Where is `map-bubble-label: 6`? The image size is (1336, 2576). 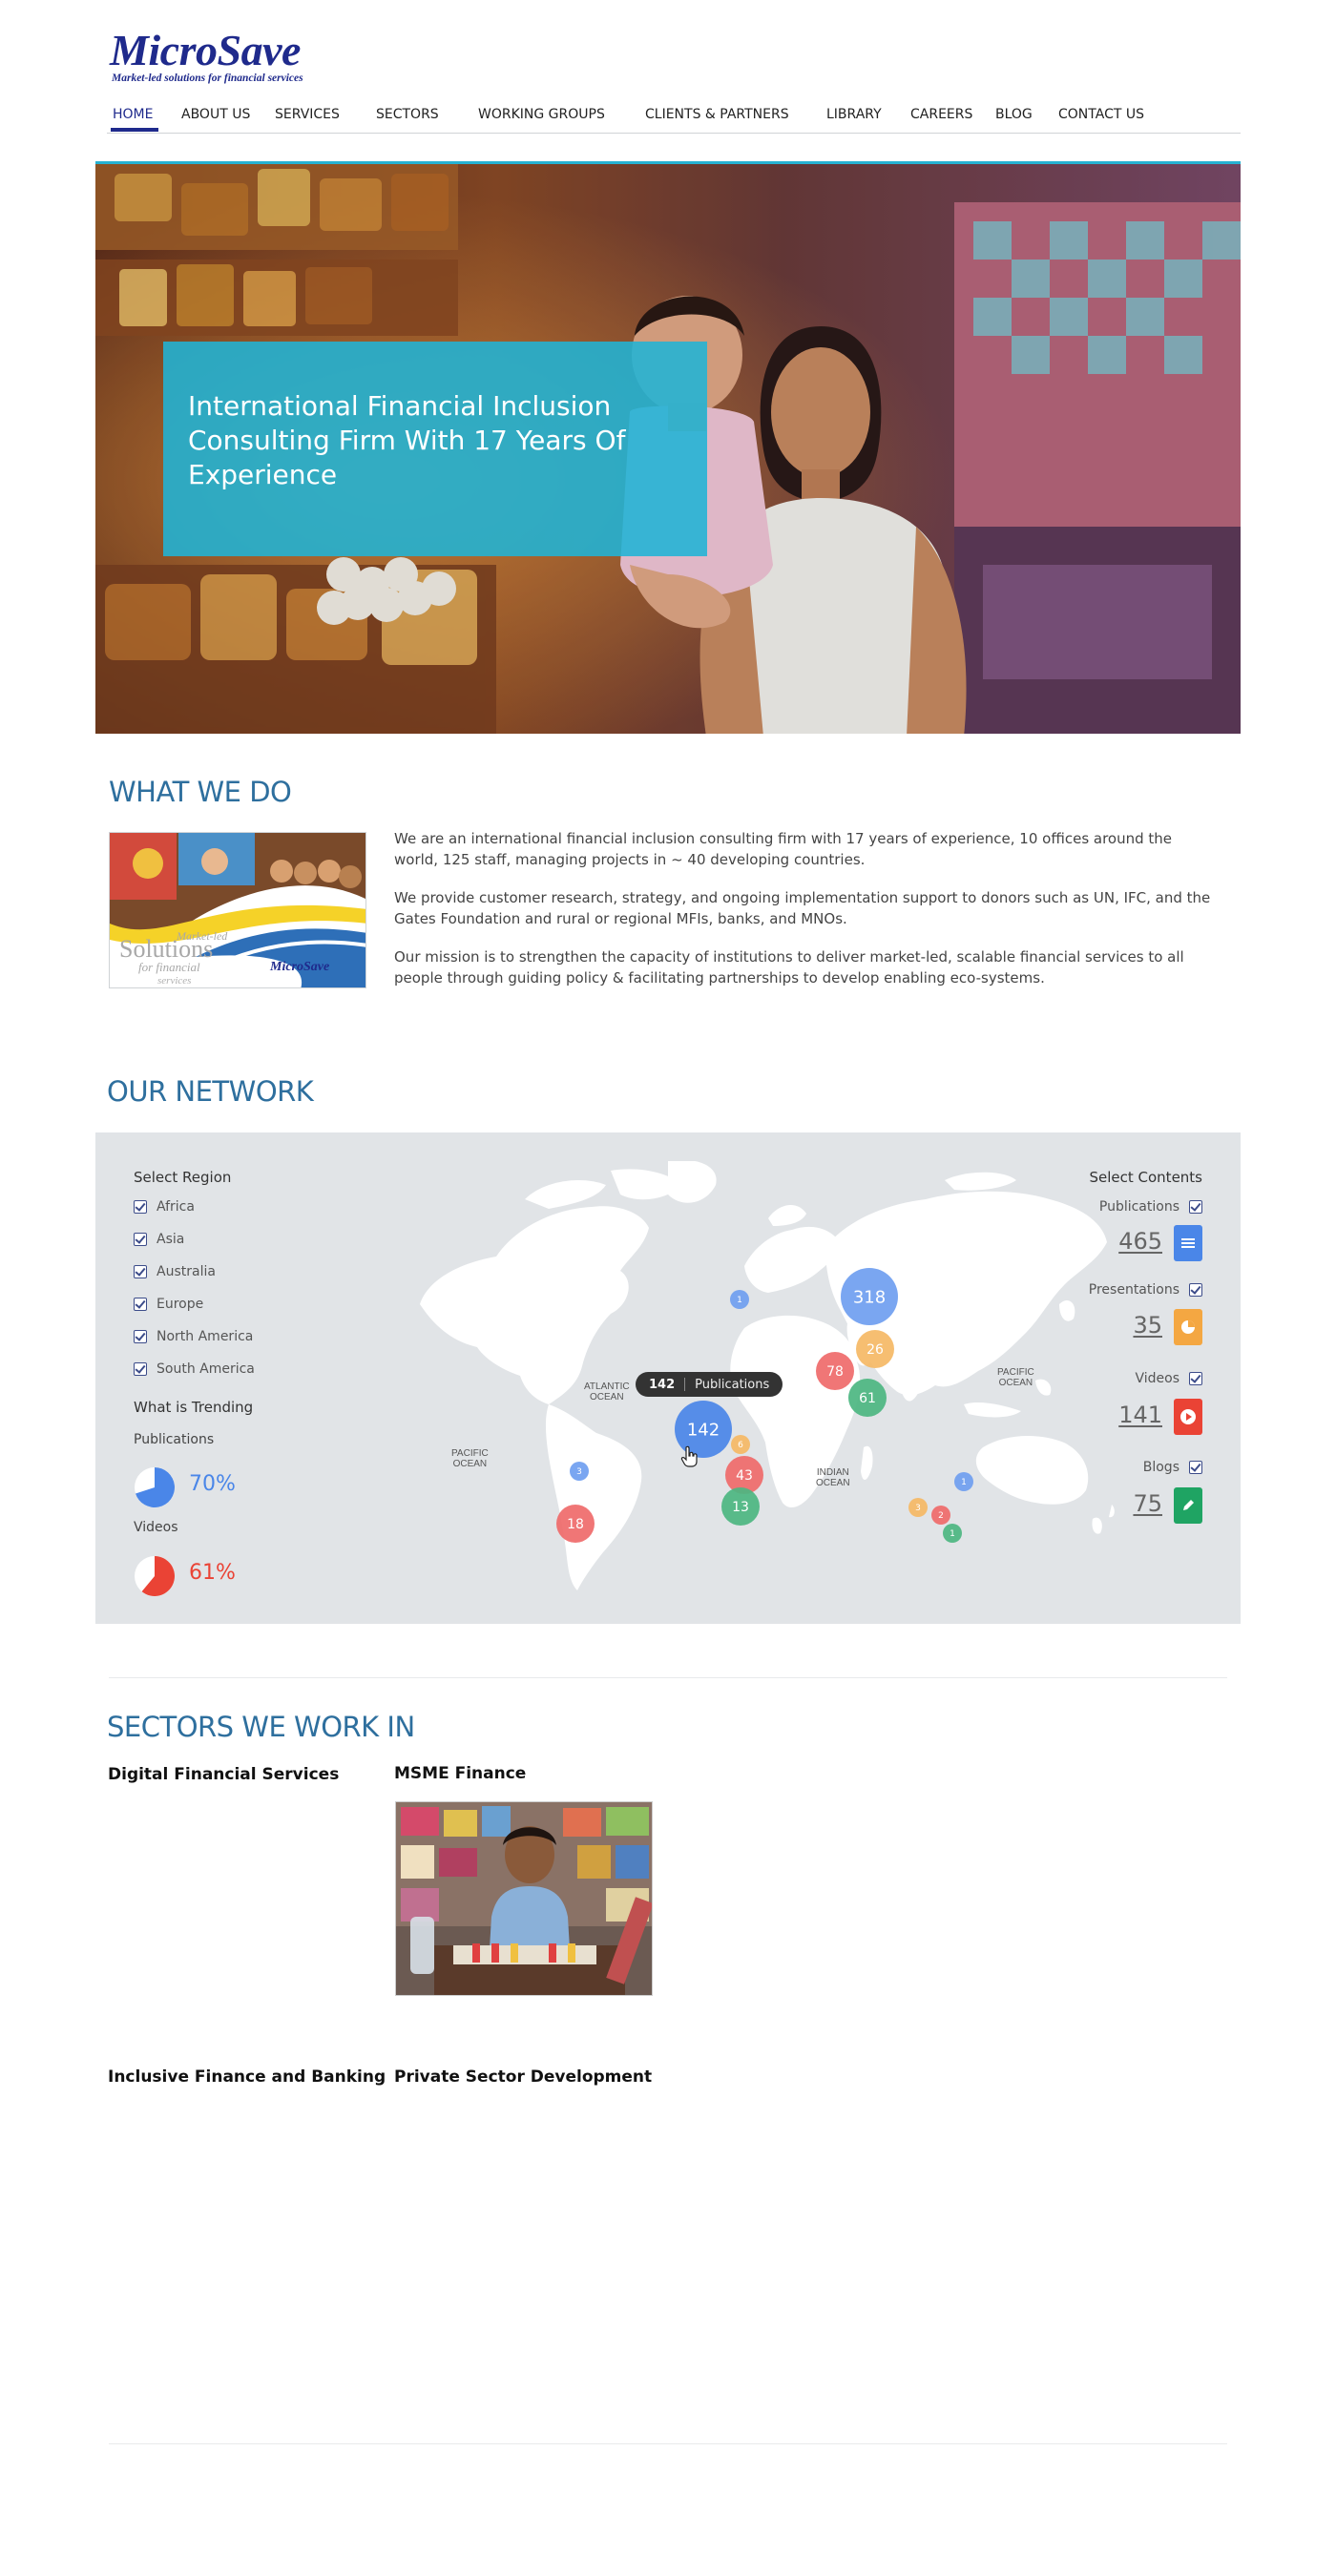 map-bubble-label: 6 is located at coordinates (740, 1445).